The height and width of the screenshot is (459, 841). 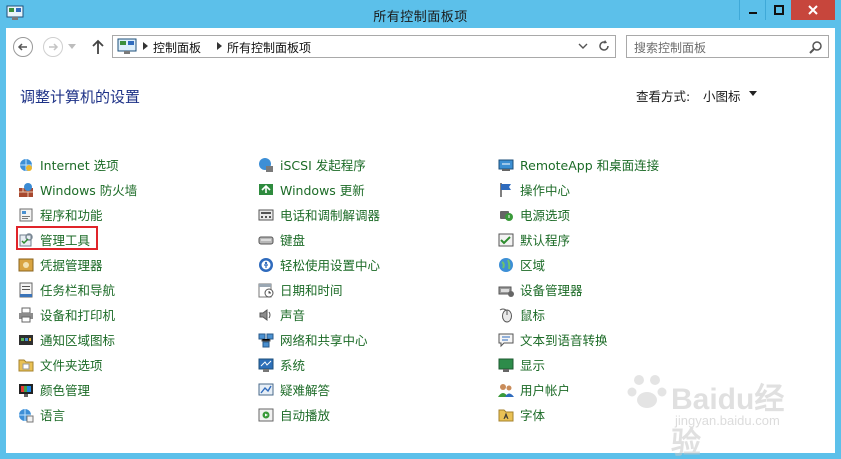 I want to click on item-action-center: 操作中心, so click(x=578, y=189).